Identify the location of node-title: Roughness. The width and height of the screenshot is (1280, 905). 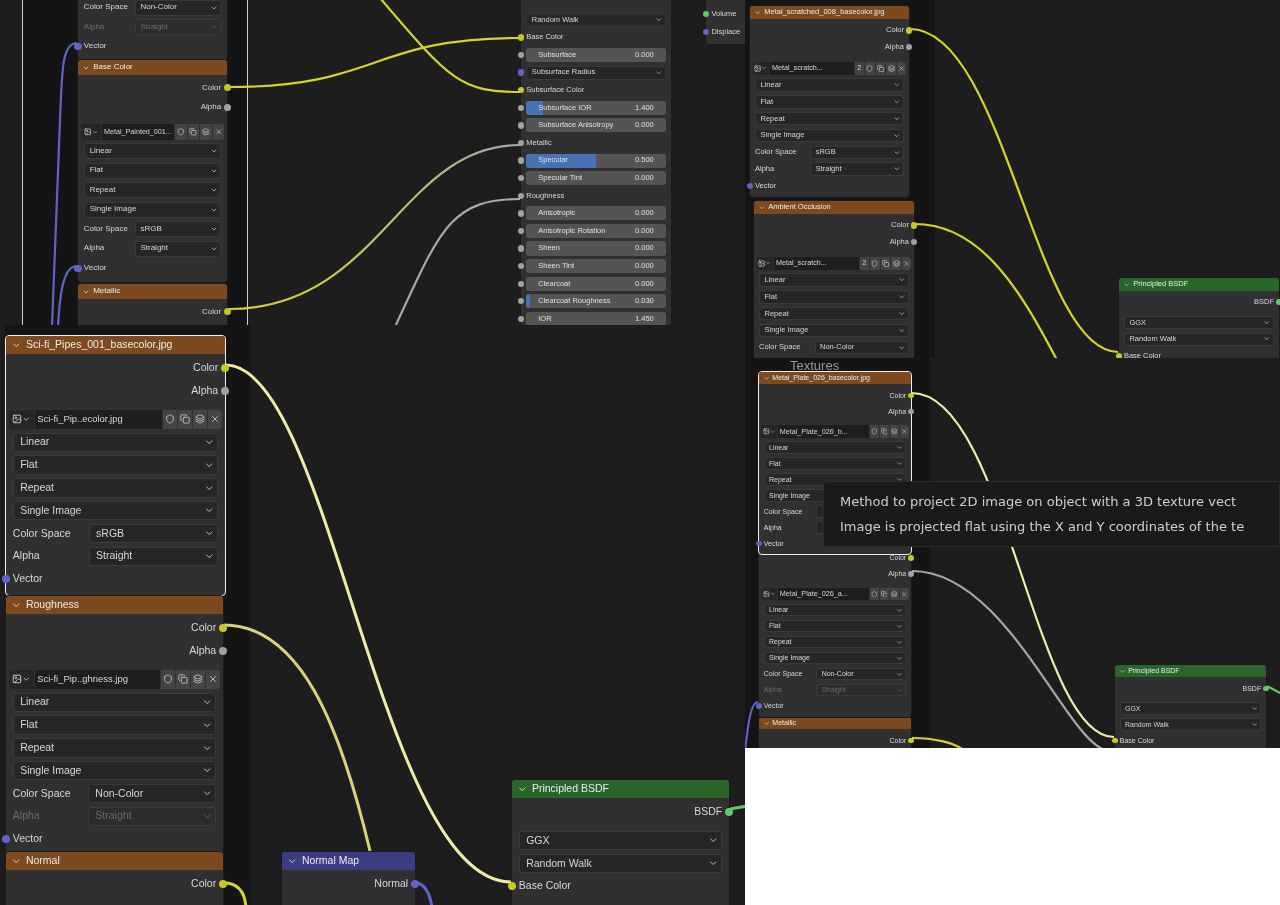
(52, 605).